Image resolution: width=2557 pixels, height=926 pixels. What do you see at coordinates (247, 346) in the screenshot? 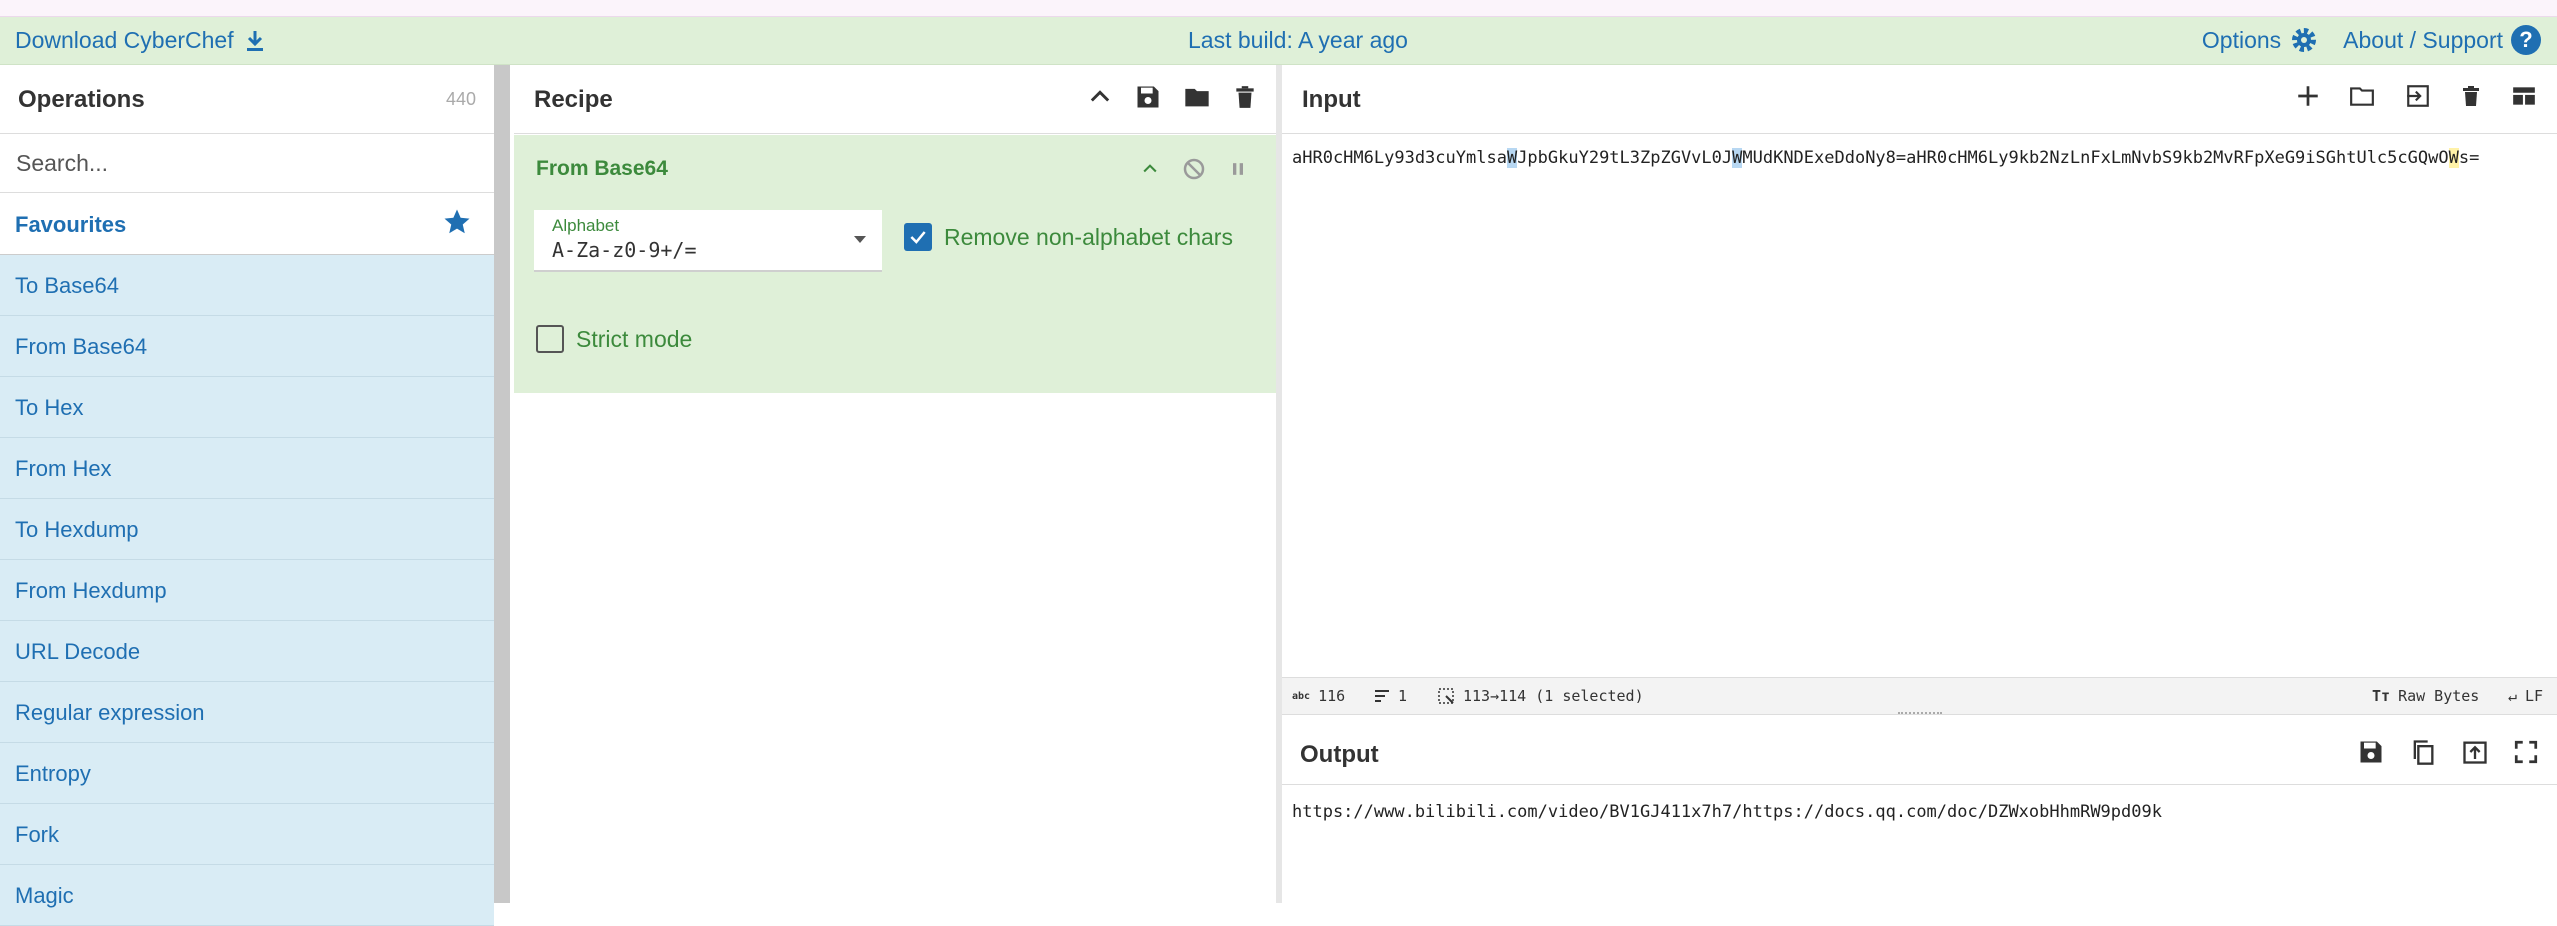
I see `operation-item: From Base64` at bounding box center [247, 346].